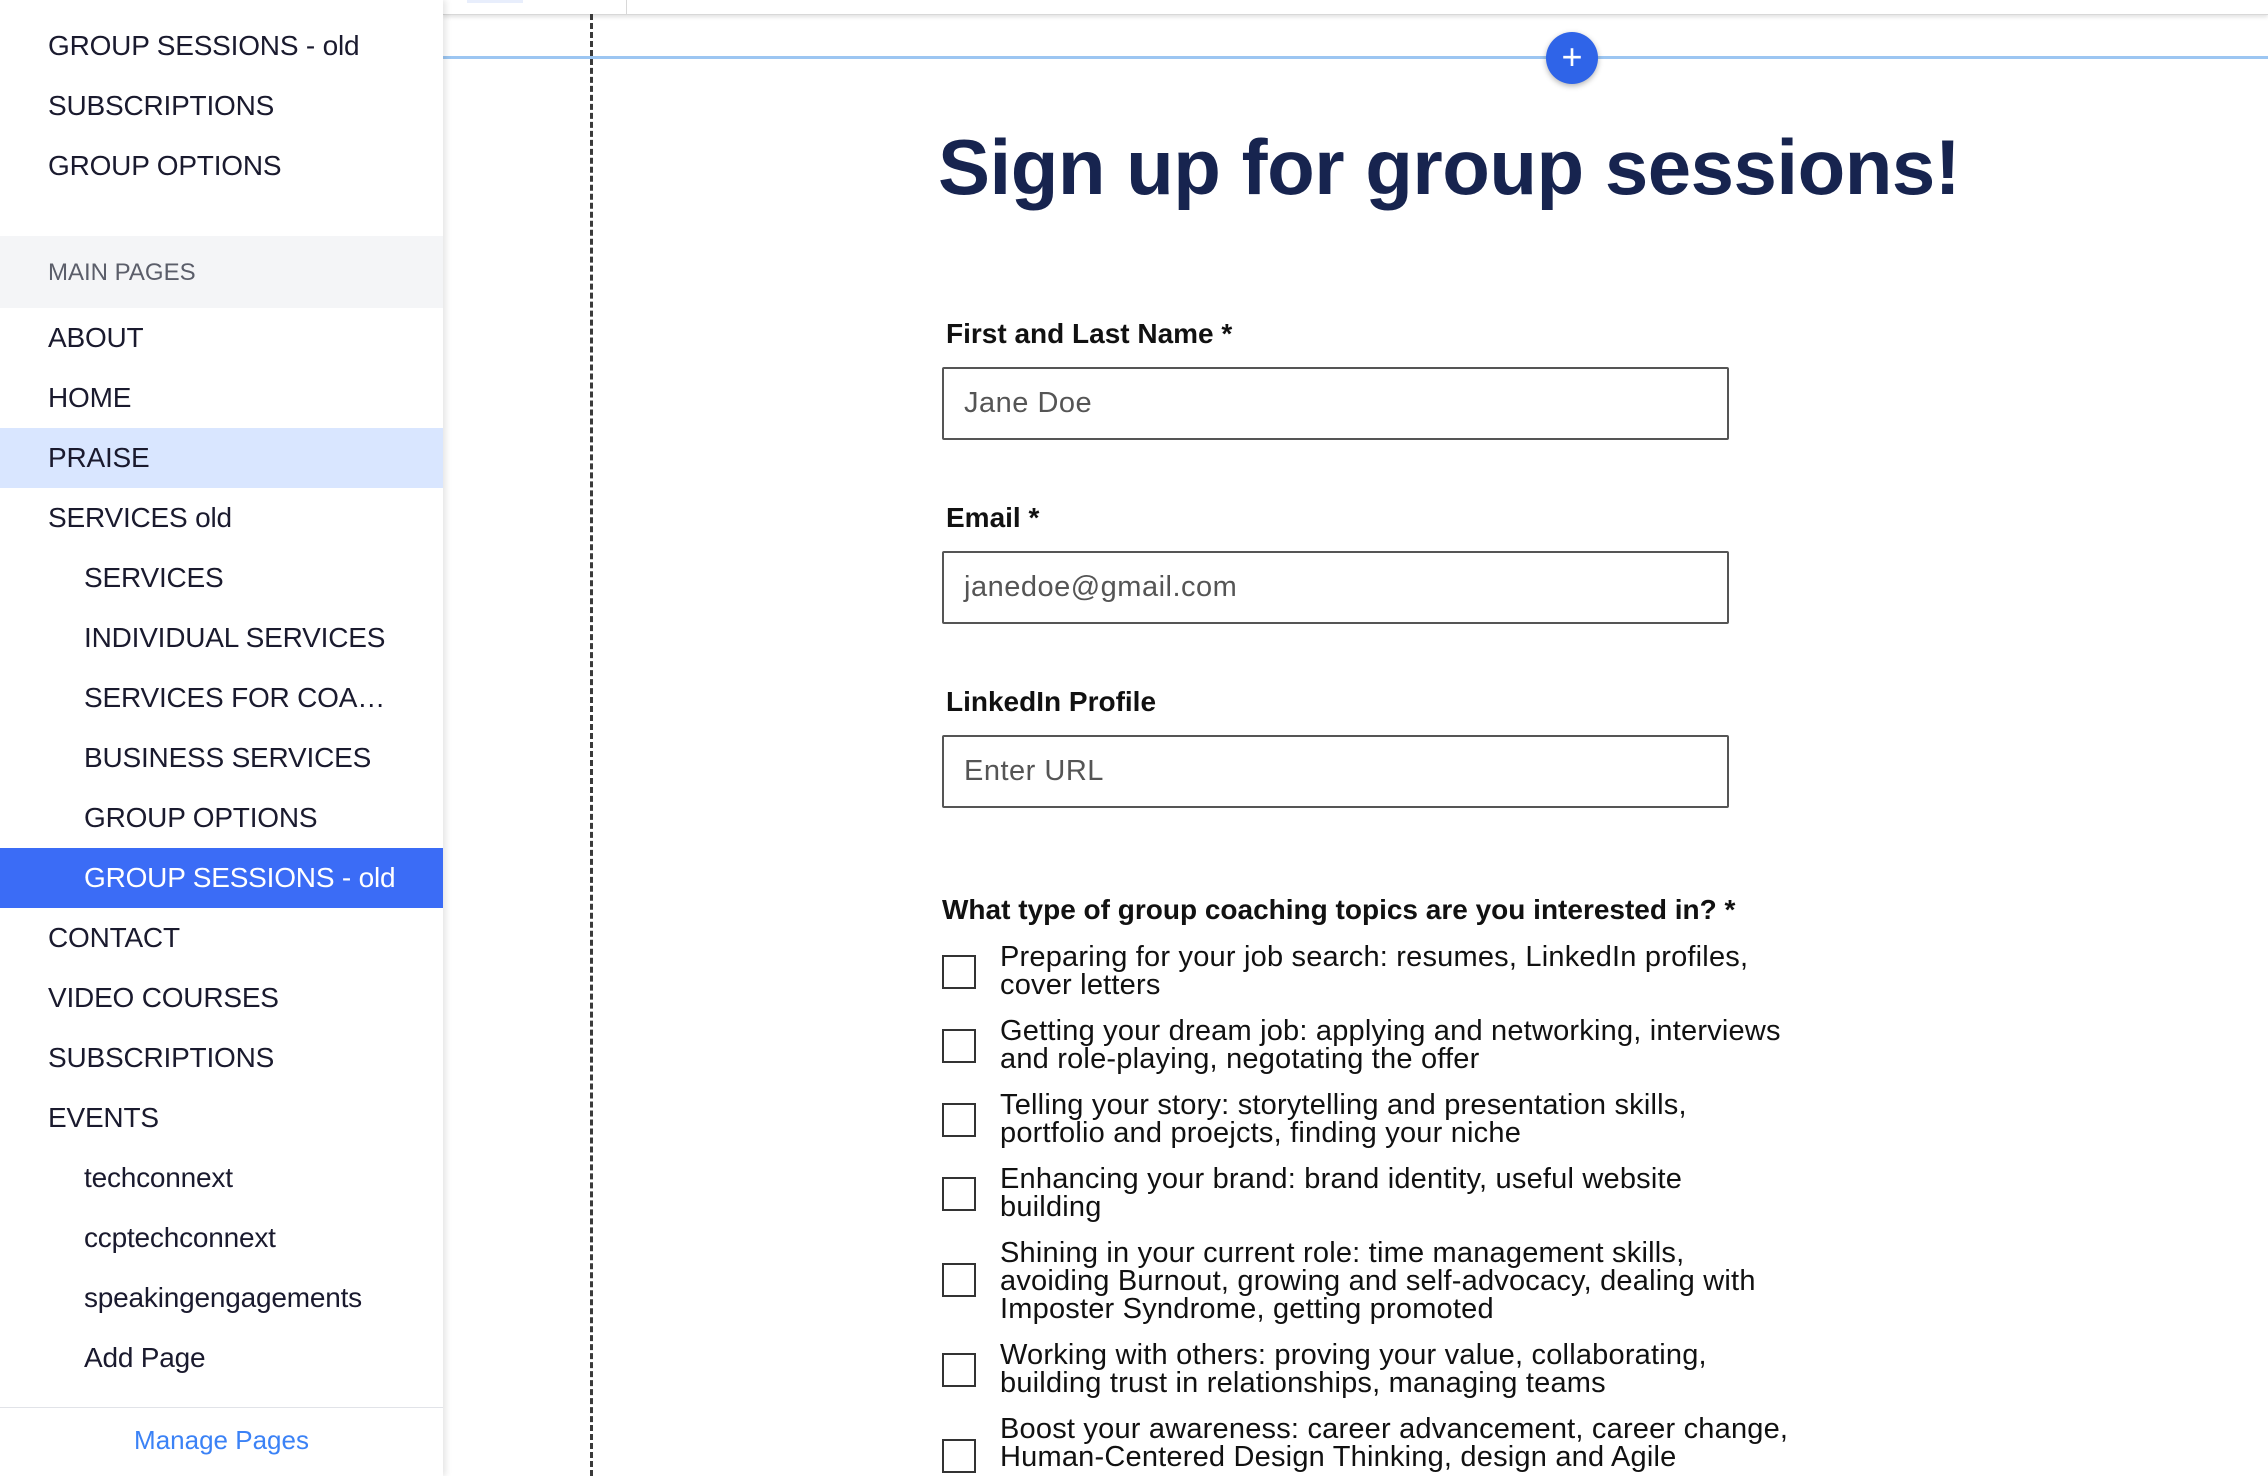 The image size is (2268, 1476). What do you see at coordinates (1572, 58) in the screenshot?
I see `add-section-button: +` at bounding box center [1572, 58].